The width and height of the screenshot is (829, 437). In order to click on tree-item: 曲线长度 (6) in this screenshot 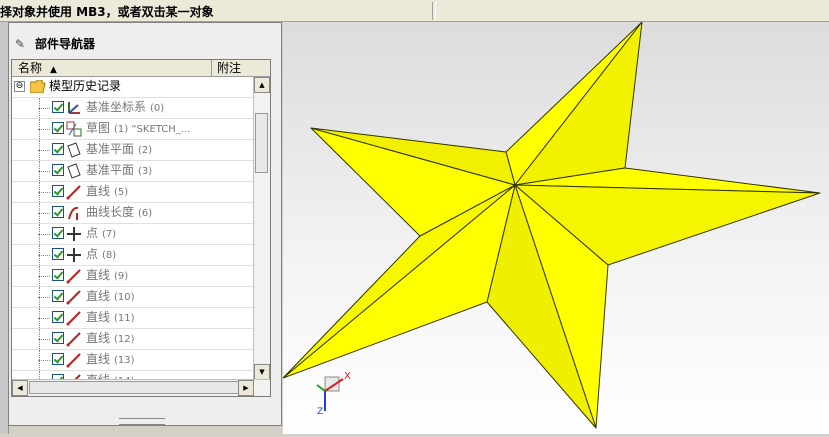, I will do `click(133, 213)`.